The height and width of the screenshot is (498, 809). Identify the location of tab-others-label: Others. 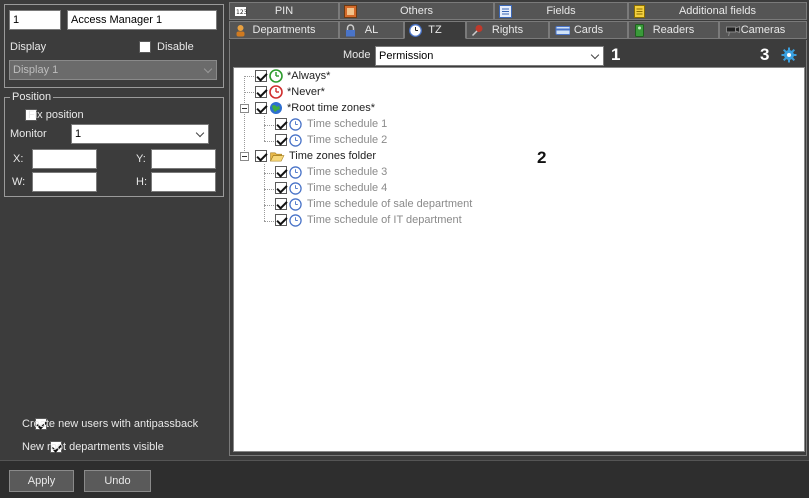
(416, 11).